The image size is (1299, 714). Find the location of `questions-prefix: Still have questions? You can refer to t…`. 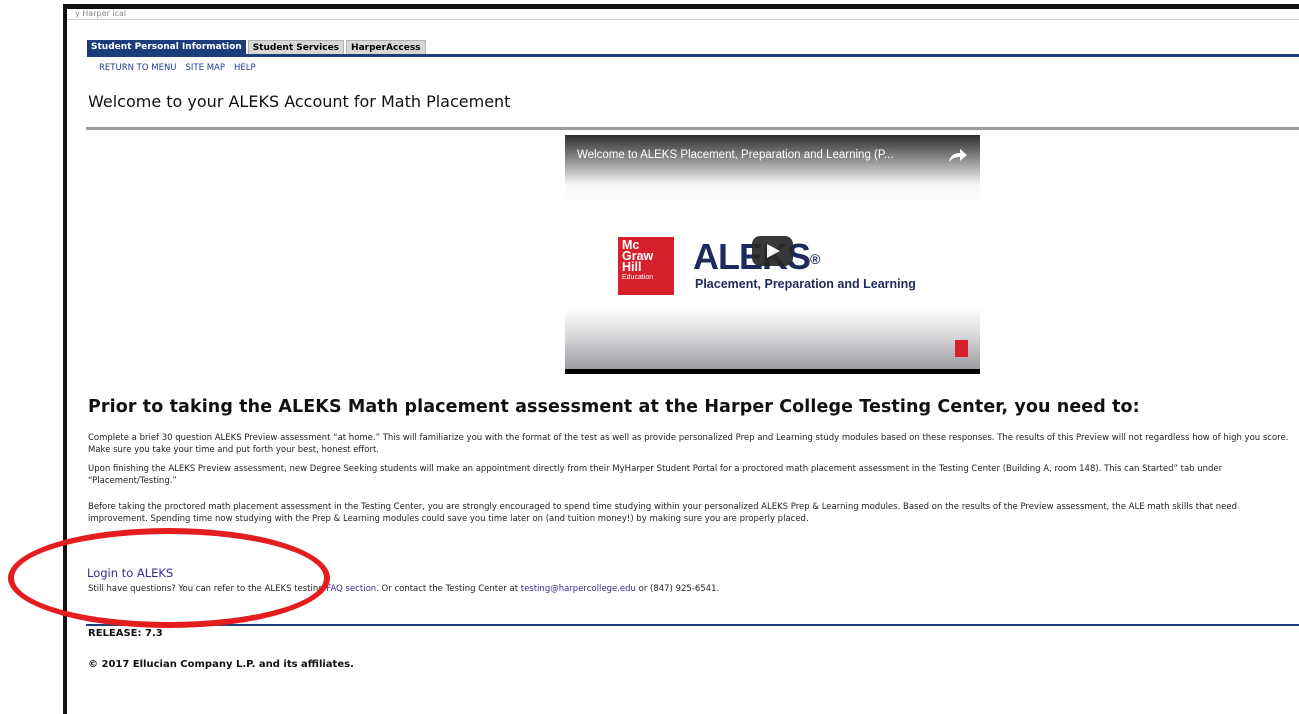

questions-prefix: Still have questions? You can refer to t… is located at coordinates (207, 589).